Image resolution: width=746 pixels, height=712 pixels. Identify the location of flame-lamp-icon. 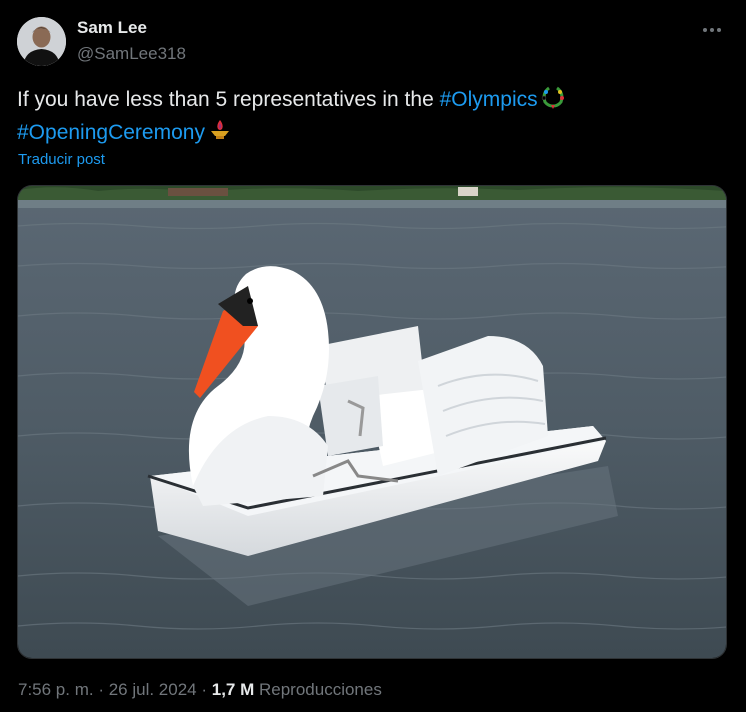
(220, 134).